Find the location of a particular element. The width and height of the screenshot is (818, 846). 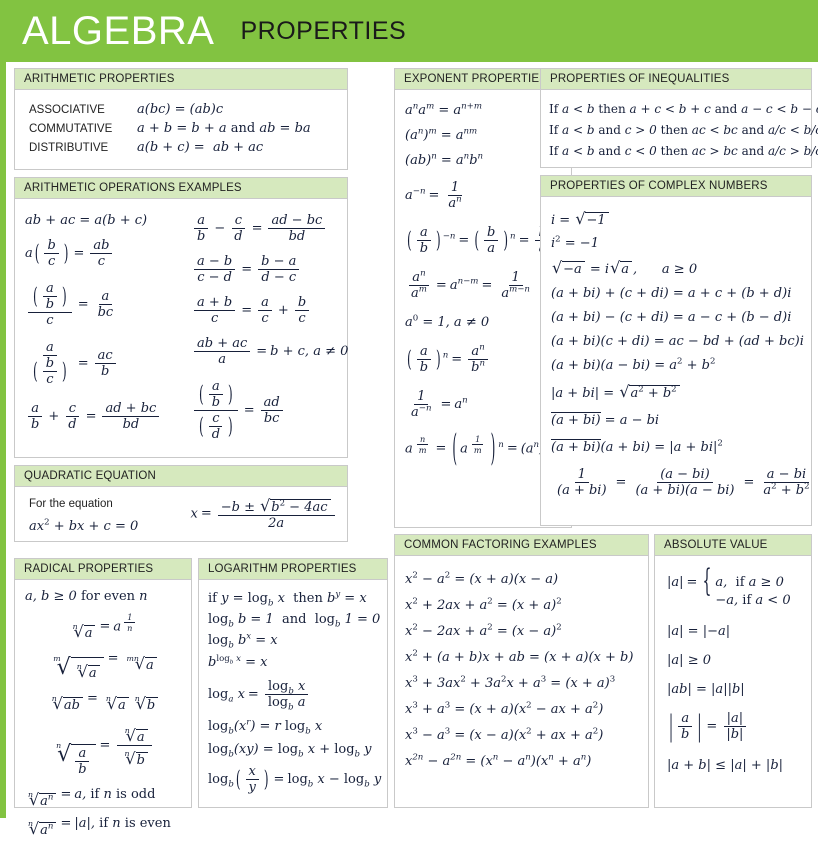

quadratic-intro-line1: For the equation is located at coordinates (71, 504).